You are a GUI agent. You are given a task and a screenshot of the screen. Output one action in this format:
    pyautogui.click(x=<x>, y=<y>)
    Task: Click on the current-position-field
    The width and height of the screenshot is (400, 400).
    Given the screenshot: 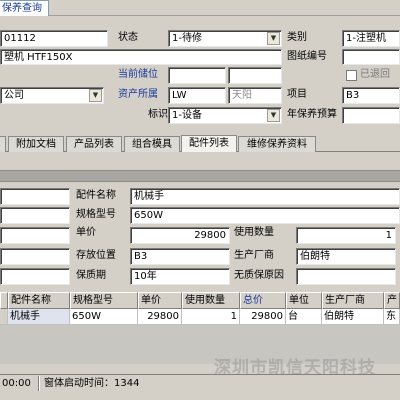 What is the action you would take?
    pyautogui.click(x=197, y=75)
    